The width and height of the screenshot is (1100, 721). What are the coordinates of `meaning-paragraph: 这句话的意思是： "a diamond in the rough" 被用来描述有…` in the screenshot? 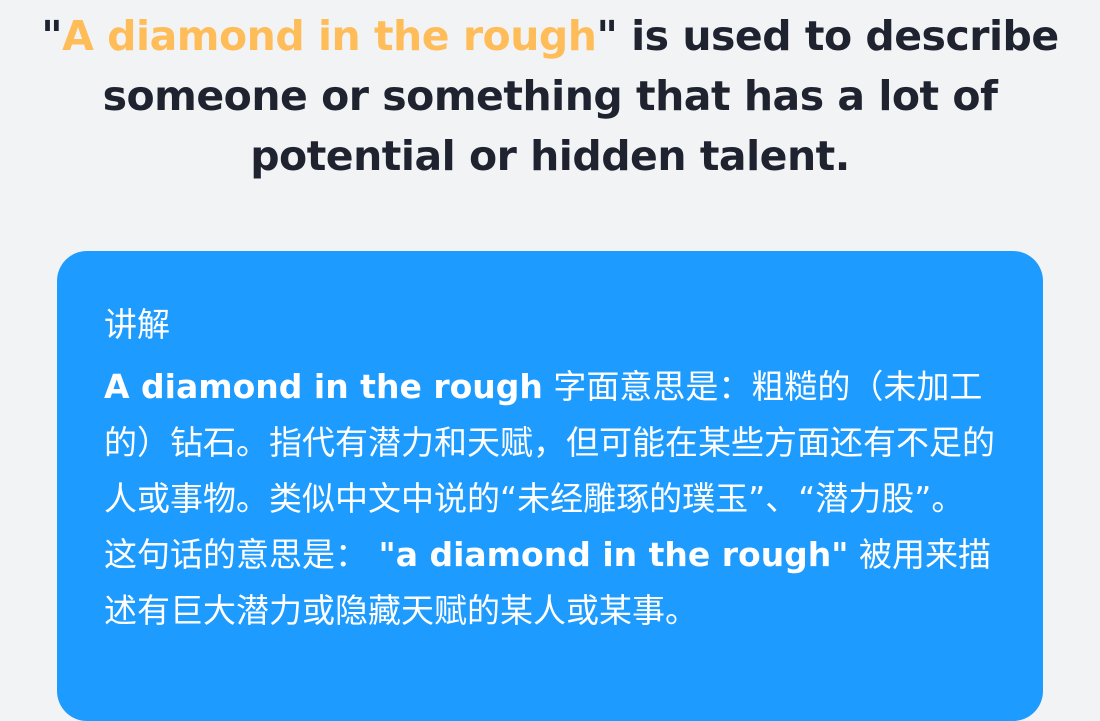 It's located at (554, 583).